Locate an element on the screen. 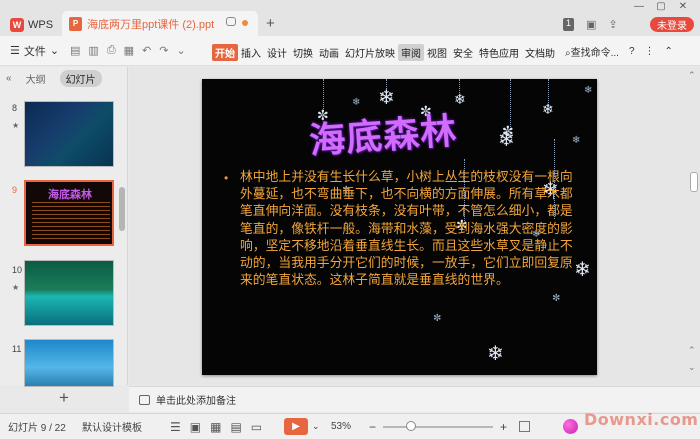 The width and height of the screenshot is (700, 439). play-icon: ▶ is located at coordinates (296, 426).